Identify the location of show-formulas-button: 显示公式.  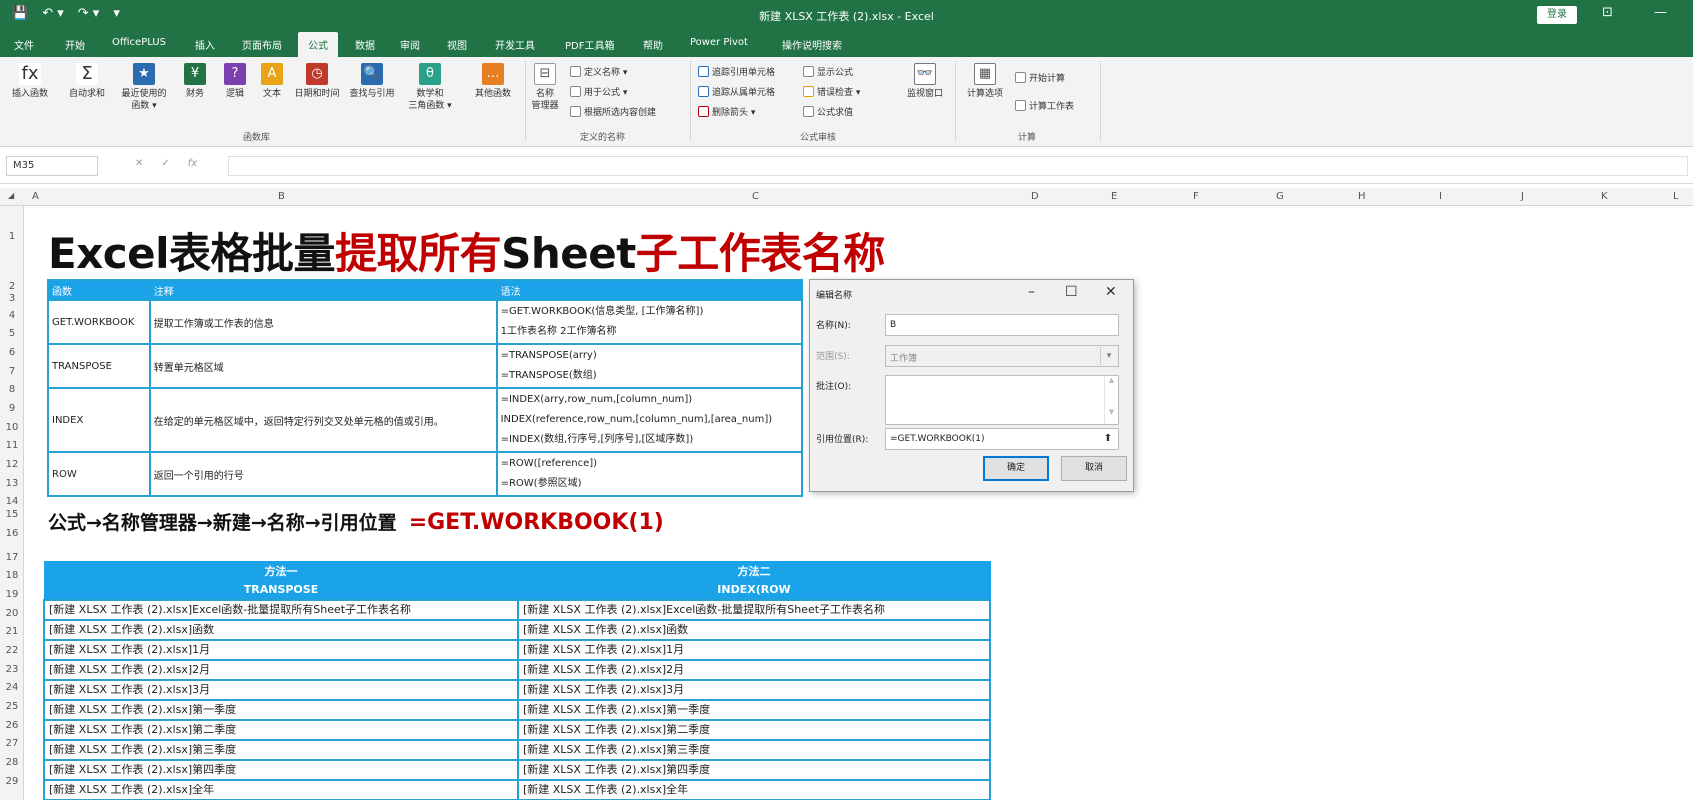
(828, 71).